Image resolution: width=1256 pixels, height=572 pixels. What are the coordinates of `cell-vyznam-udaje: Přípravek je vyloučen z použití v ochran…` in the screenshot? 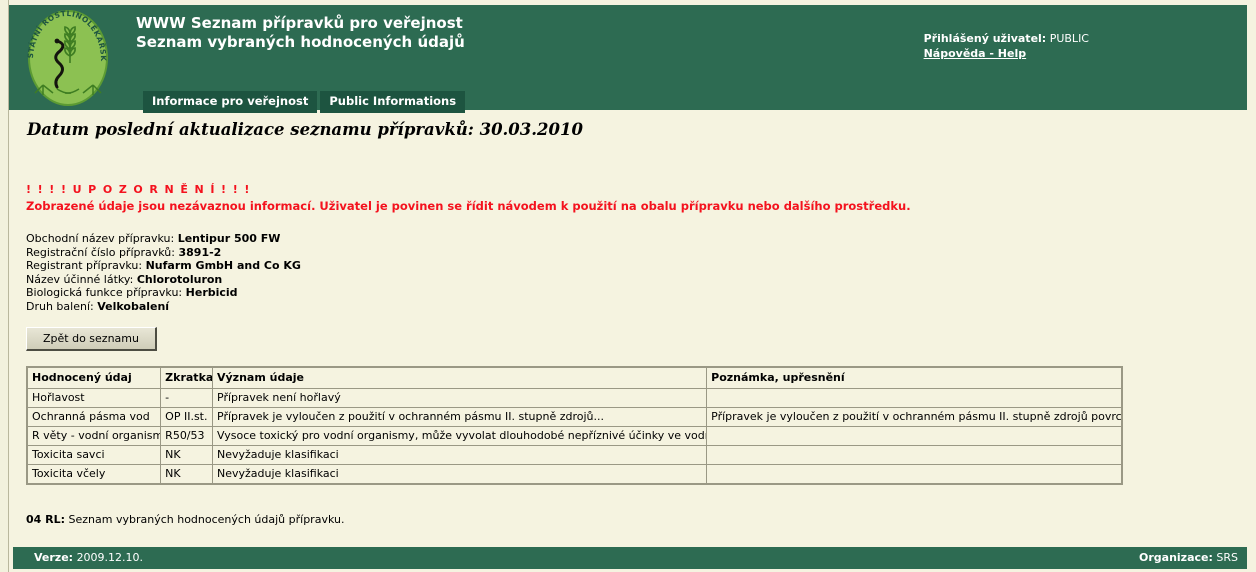 It's located at (460, 417).